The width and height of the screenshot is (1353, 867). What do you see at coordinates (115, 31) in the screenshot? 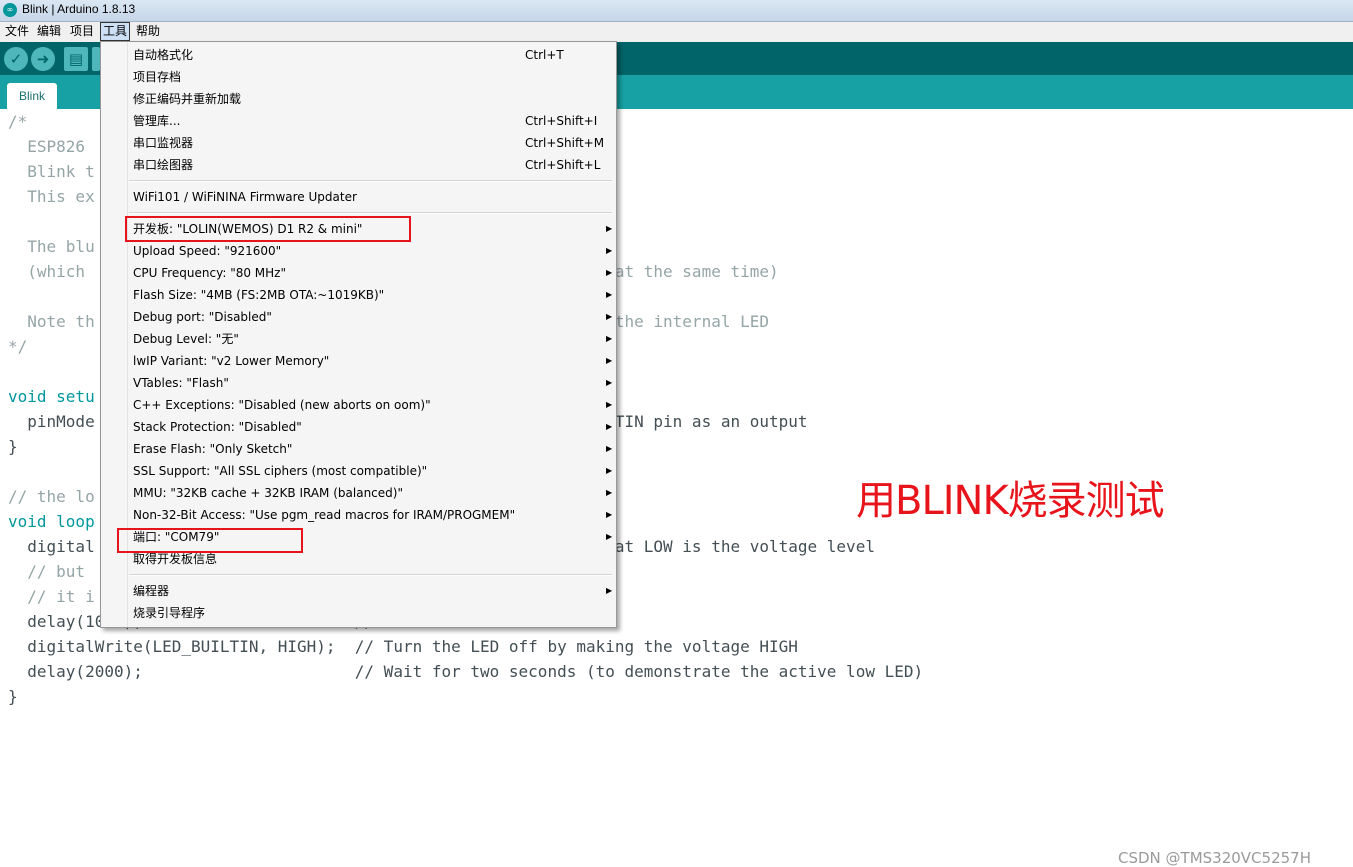
I see `menu-tools: 工具` at bounding box center [115, 31].